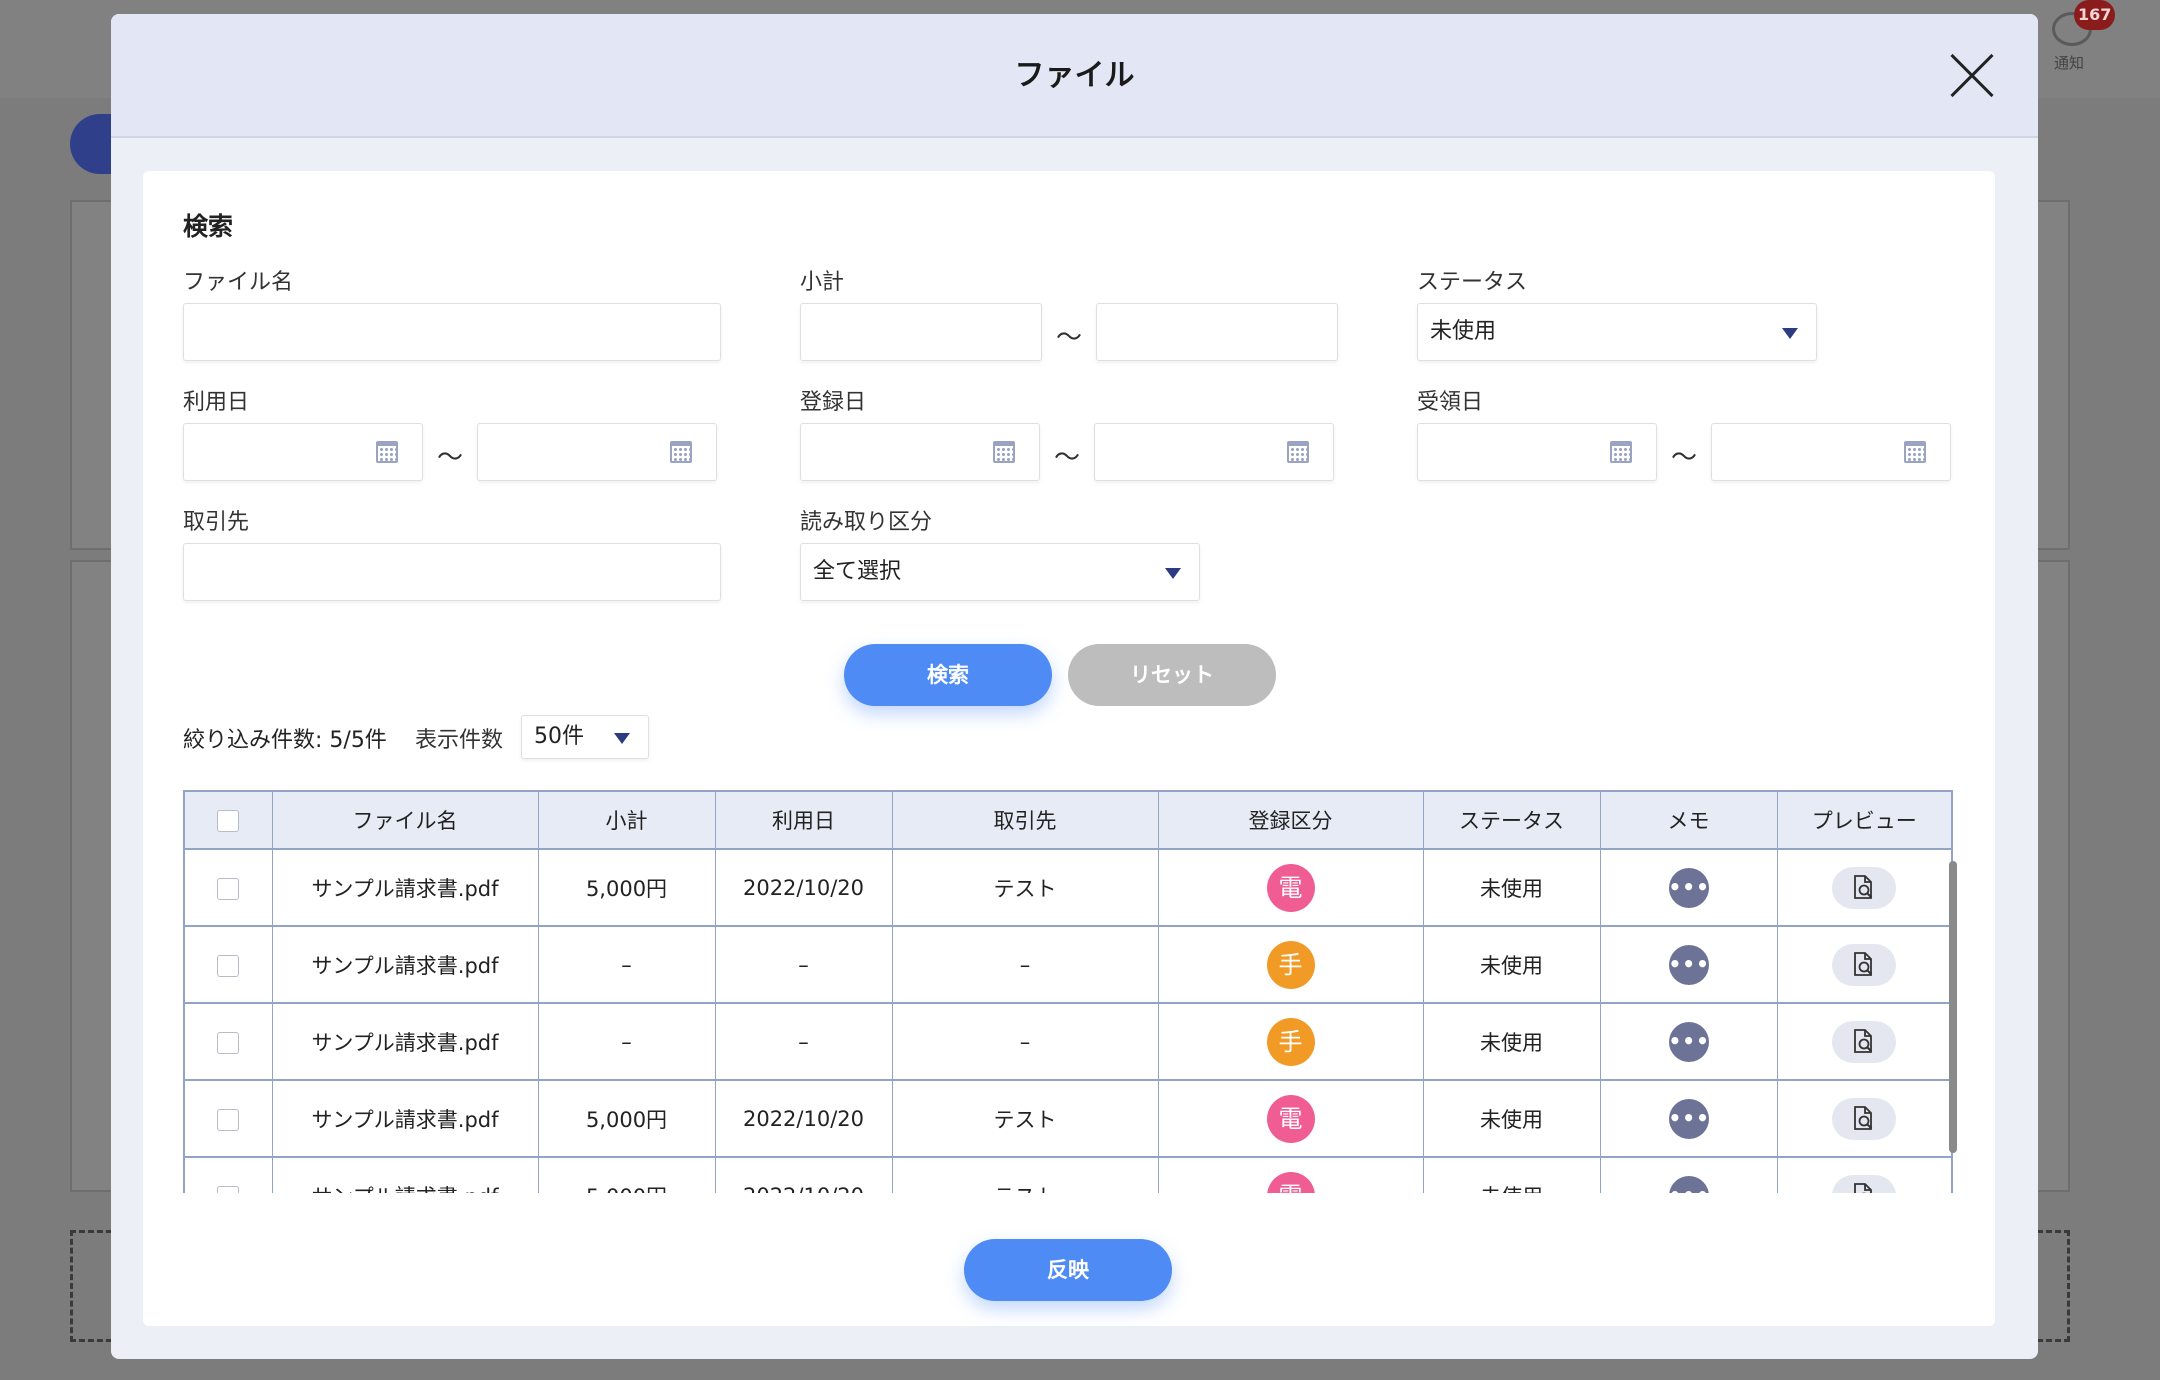  What do you see at coordinates (1000, 572) in the screenshot?
I see `read-category-select: 全て選択` at bounding box center [1000, 572].